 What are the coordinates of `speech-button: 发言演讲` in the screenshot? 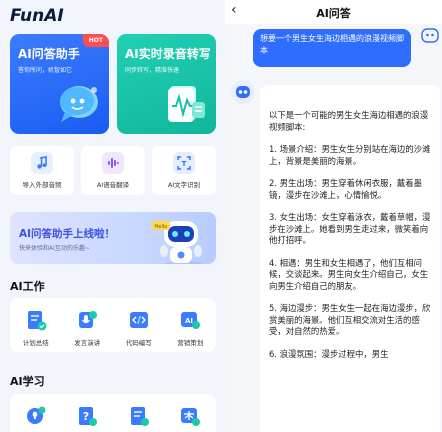 It's located at (87, 328).